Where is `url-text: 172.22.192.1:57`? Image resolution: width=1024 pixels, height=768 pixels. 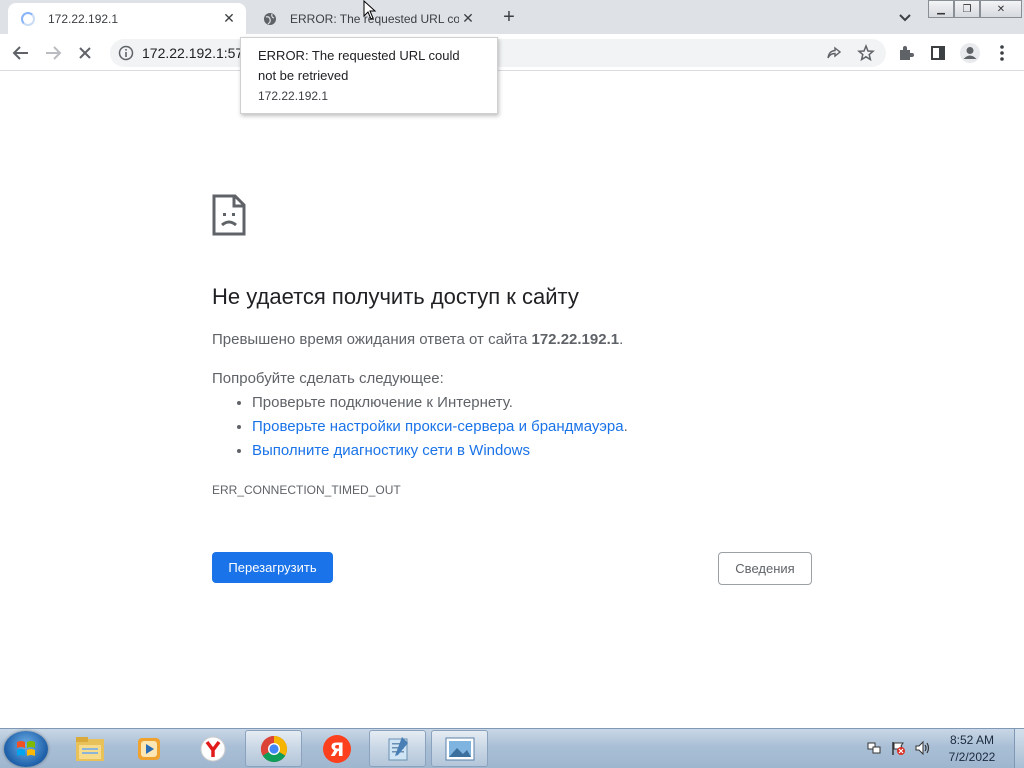
url-text: 172.22.192.1:57 is located at coordinates (192, 53).